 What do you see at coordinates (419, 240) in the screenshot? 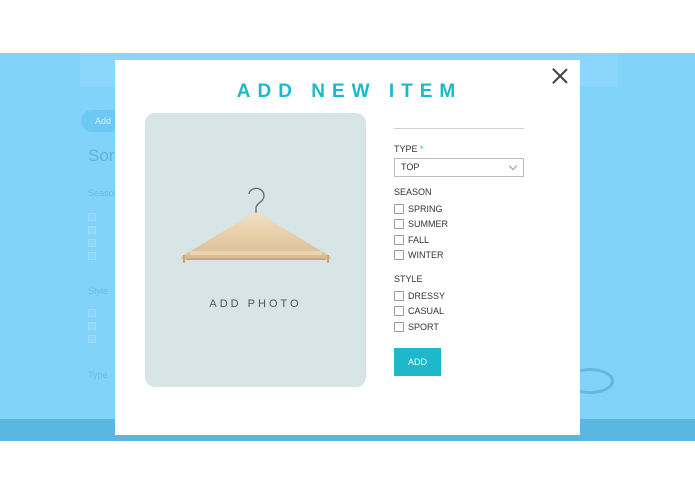
I see `option-label: FALL` at bounding box center [419, 240].